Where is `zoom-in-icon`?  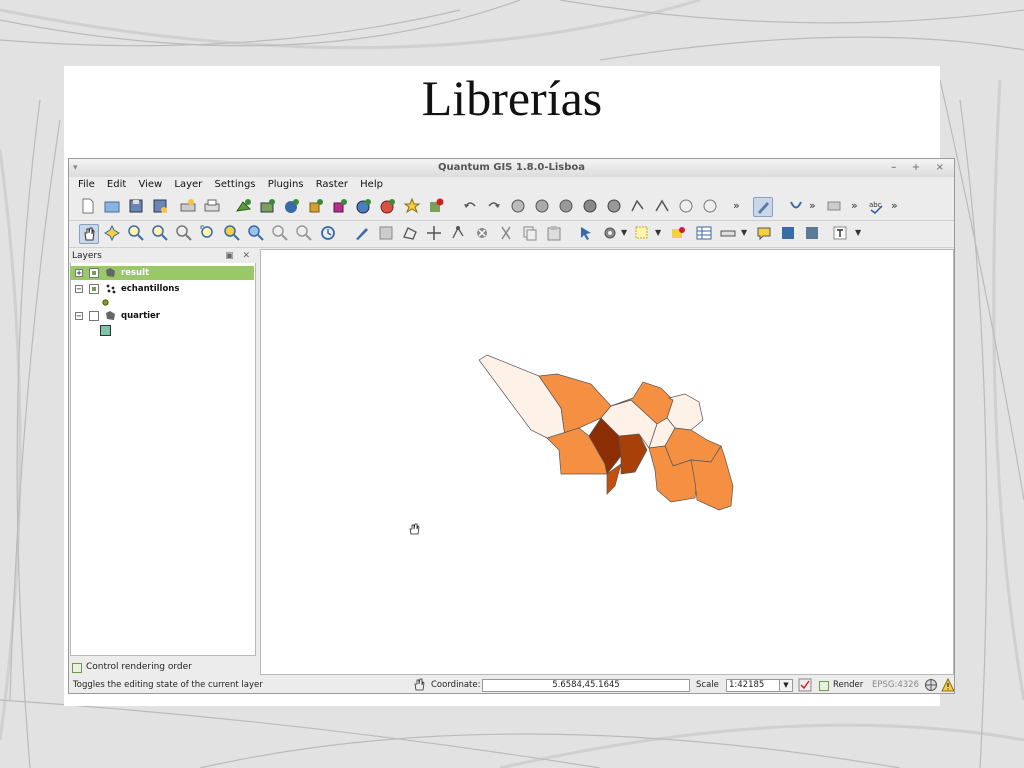 zoom-in-icon is located at coordinates (136, 233).